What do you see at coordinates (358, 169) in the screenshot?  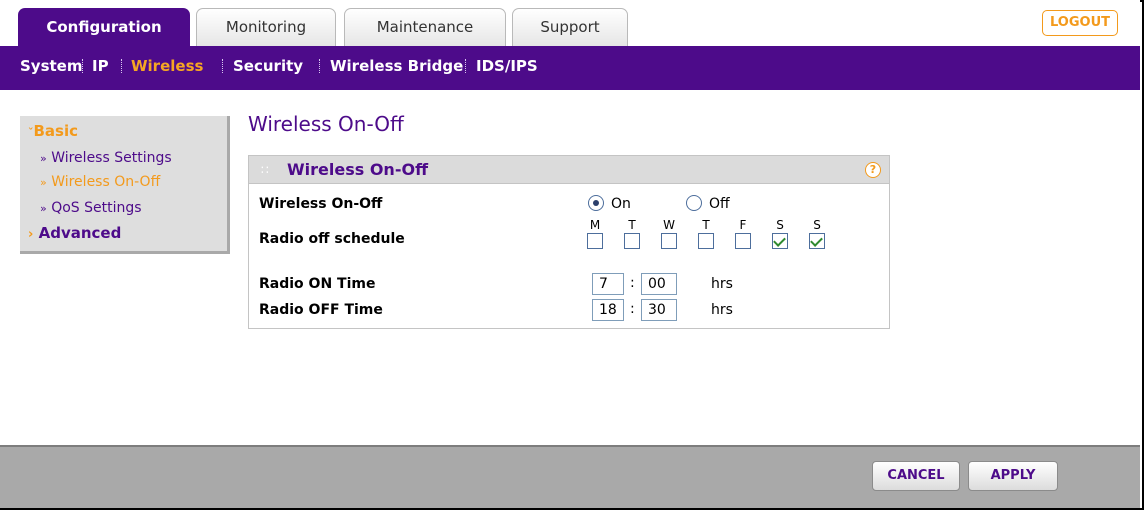 I see `panel-title: Wireless On-Off` at bounding box center [358, 169].